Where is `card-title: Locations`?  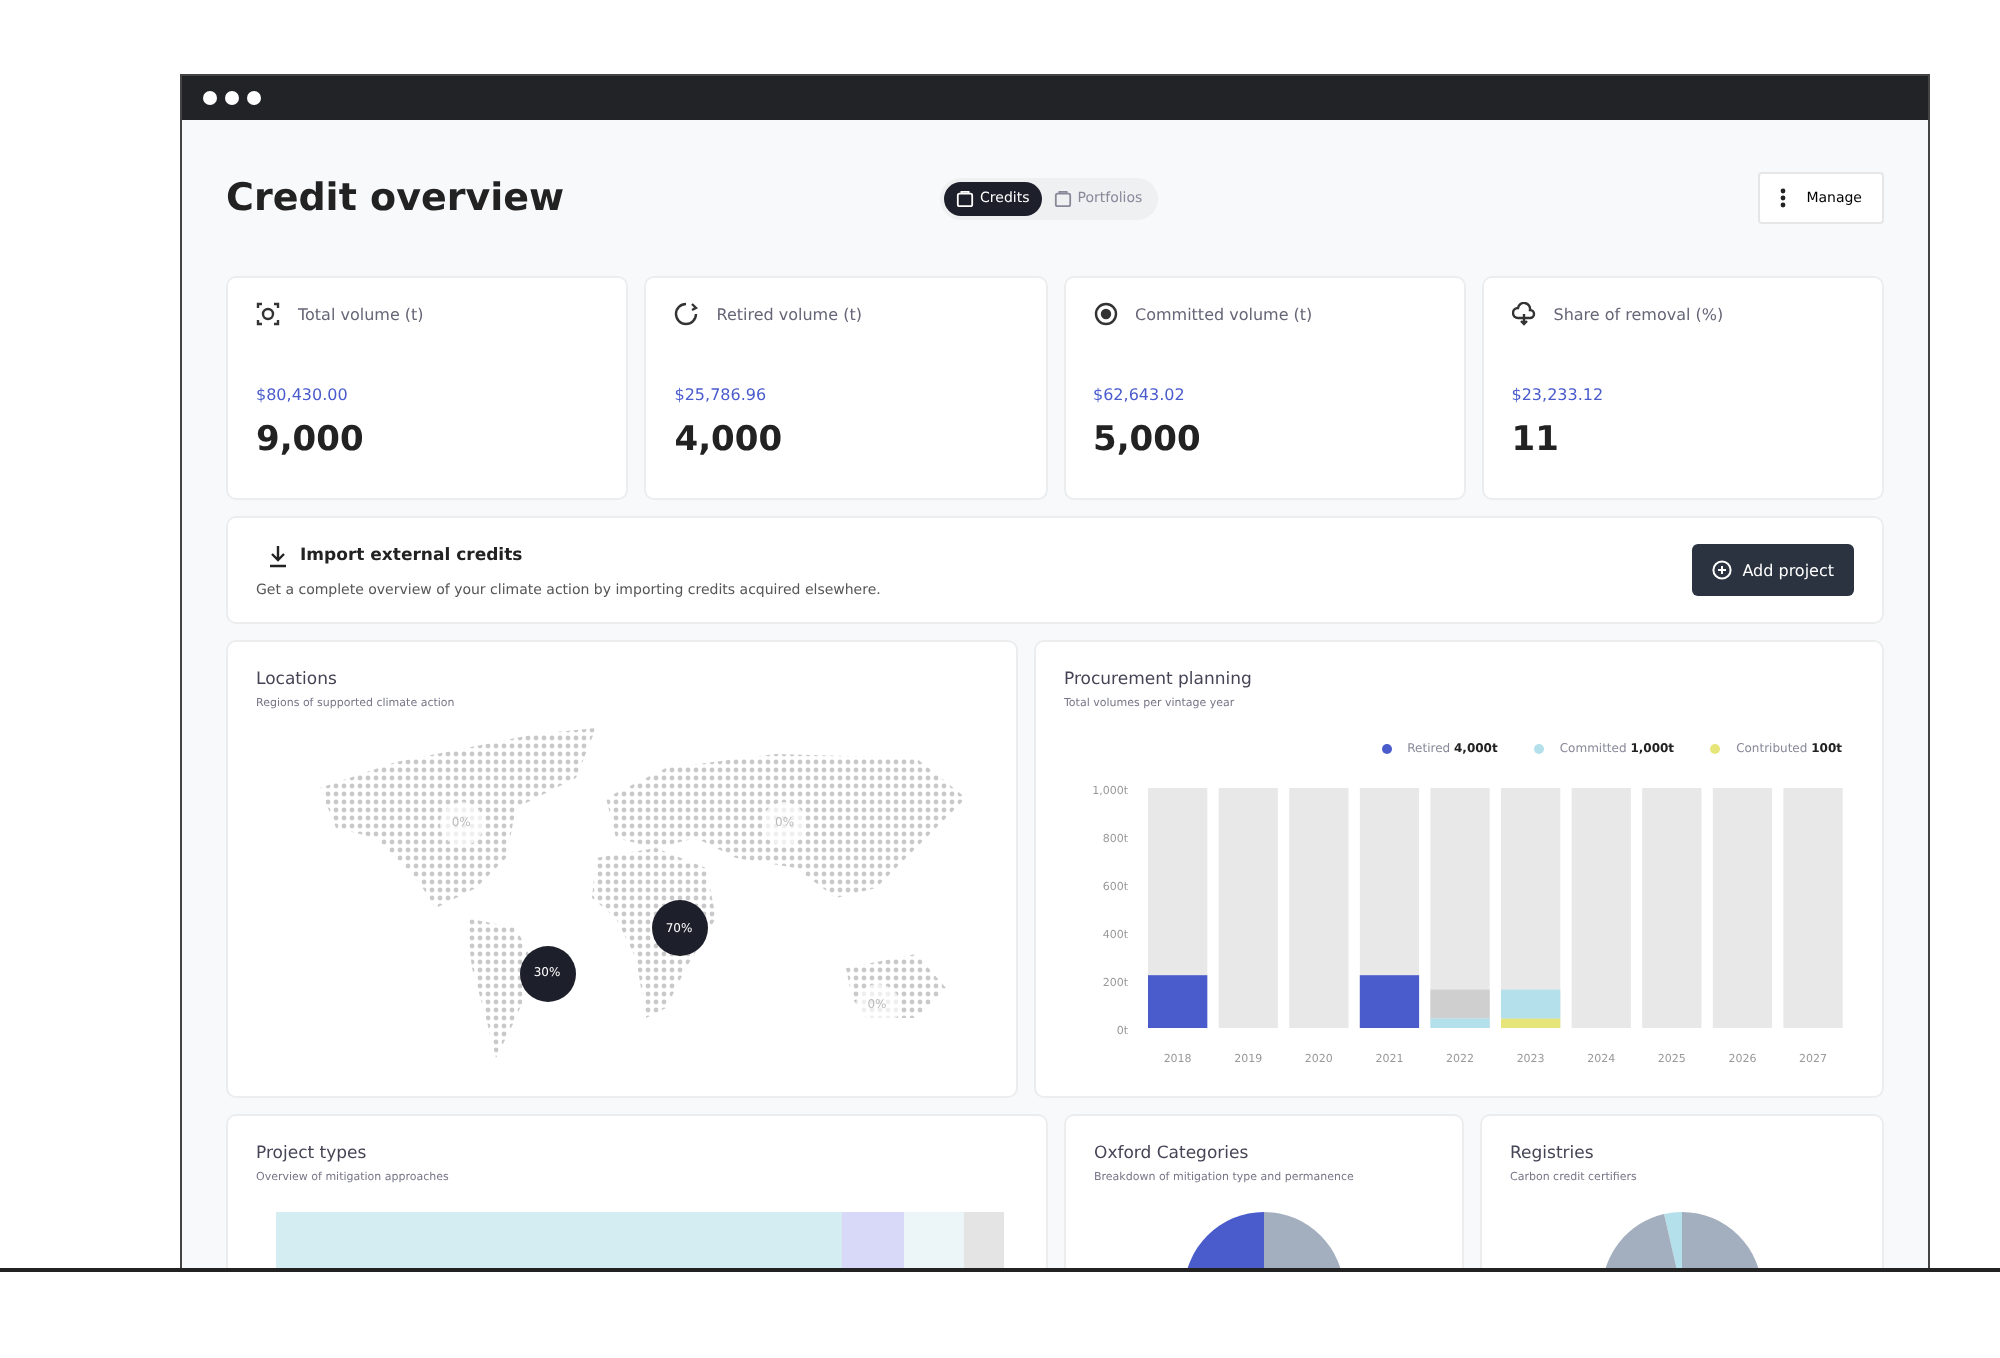
card-title: Locations is located at coordinates (297, 680).